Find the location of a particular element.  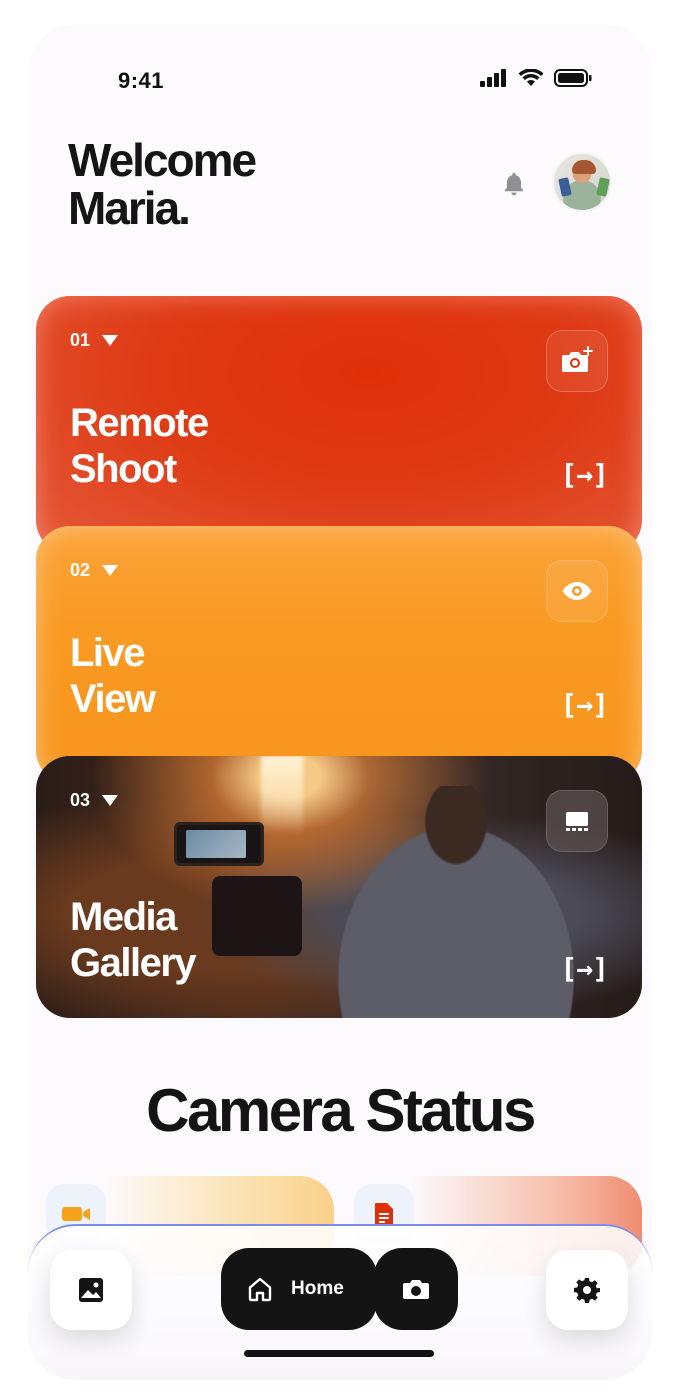

nav-gallery-button is located at coordinates (91, 1290).